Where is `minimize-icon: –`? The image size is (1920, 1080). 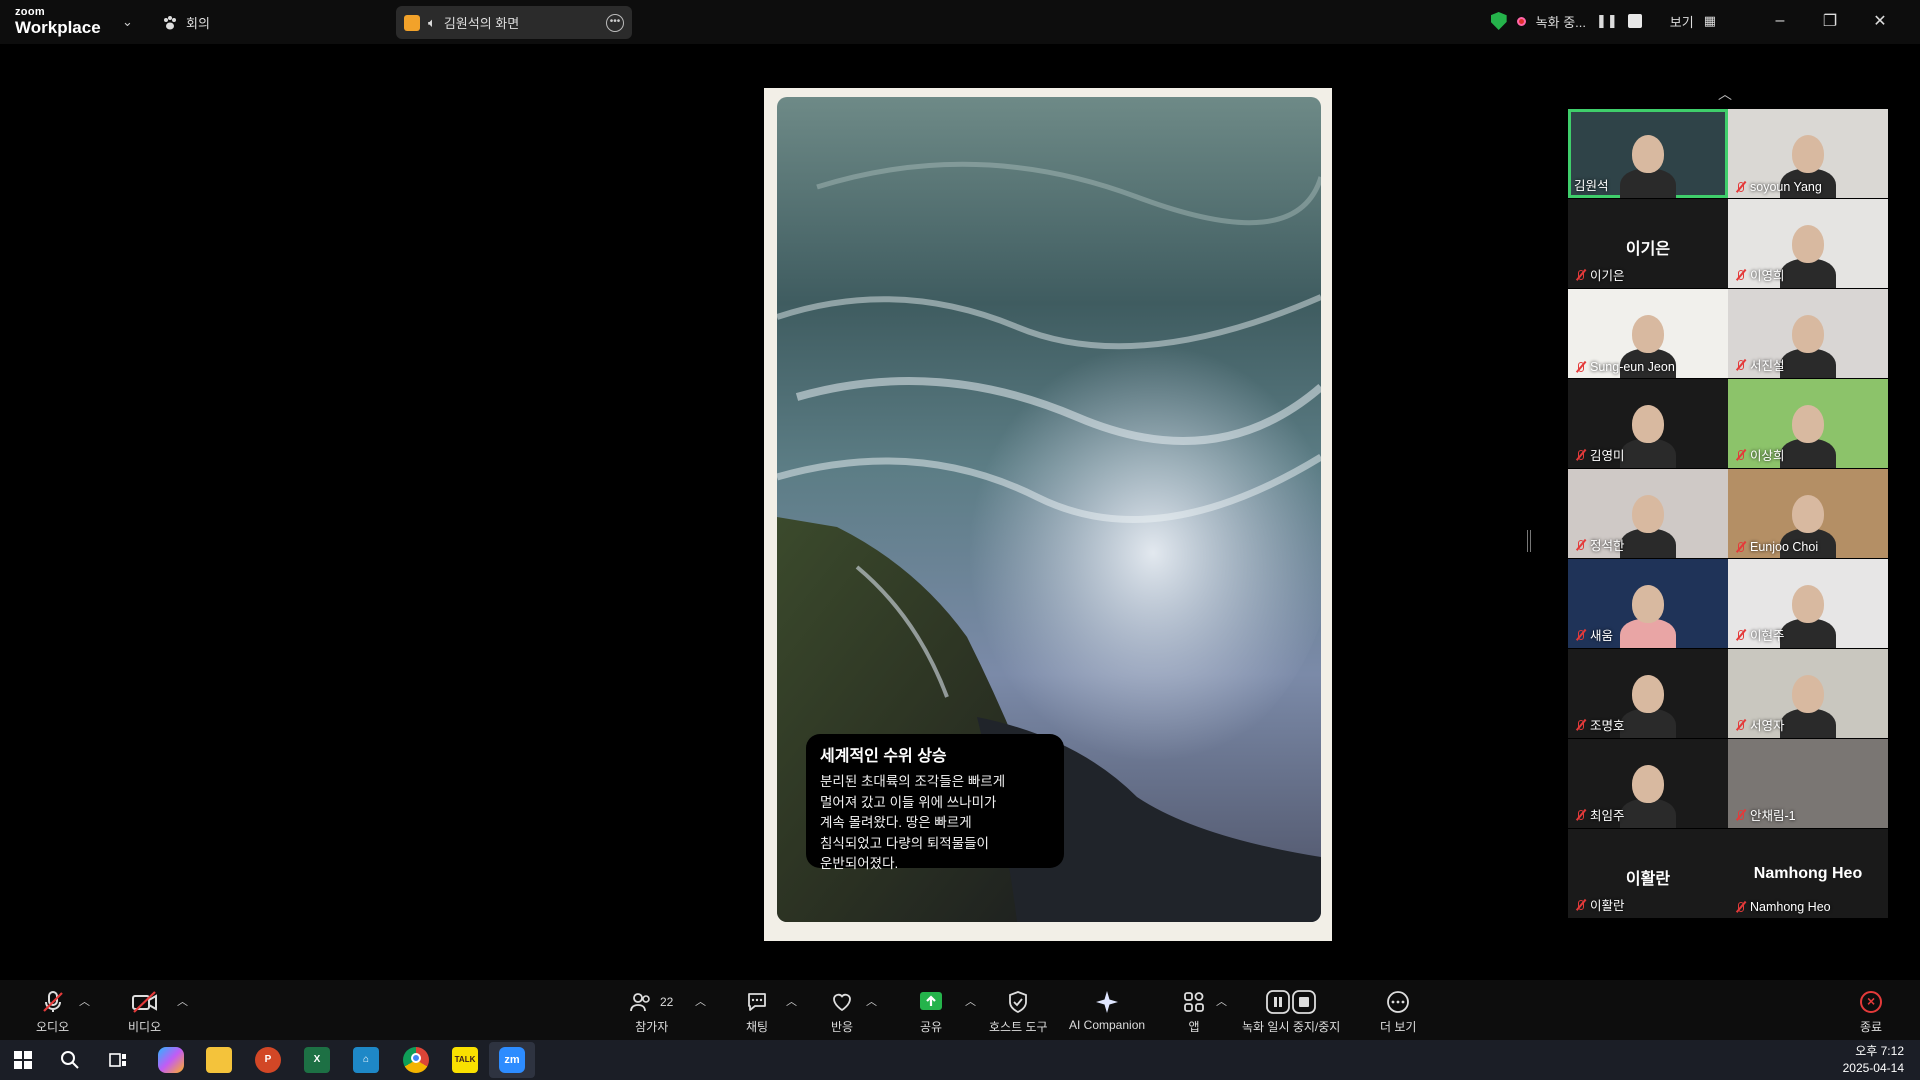 minimize-icon: – is located at coordinates (1780, 21).